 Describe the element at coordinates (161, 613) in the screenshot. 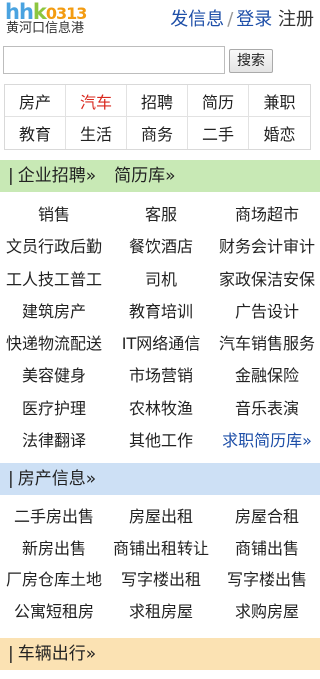

I see `house-category-link: 求租房屋` at that location.